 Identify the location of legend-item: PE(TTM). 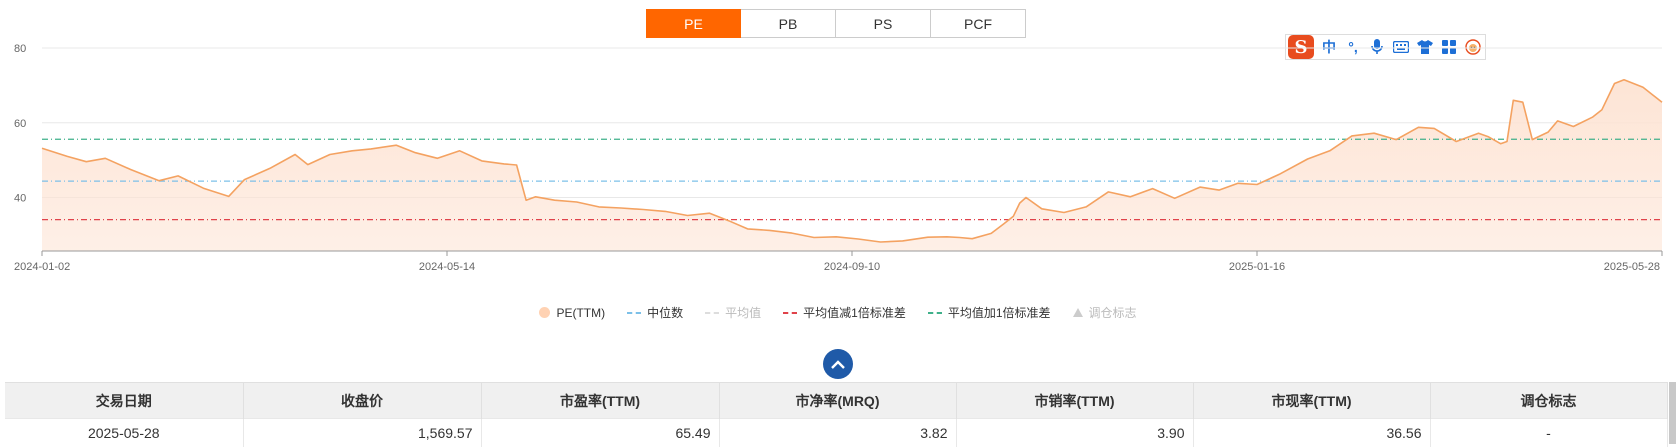
(572, 312).